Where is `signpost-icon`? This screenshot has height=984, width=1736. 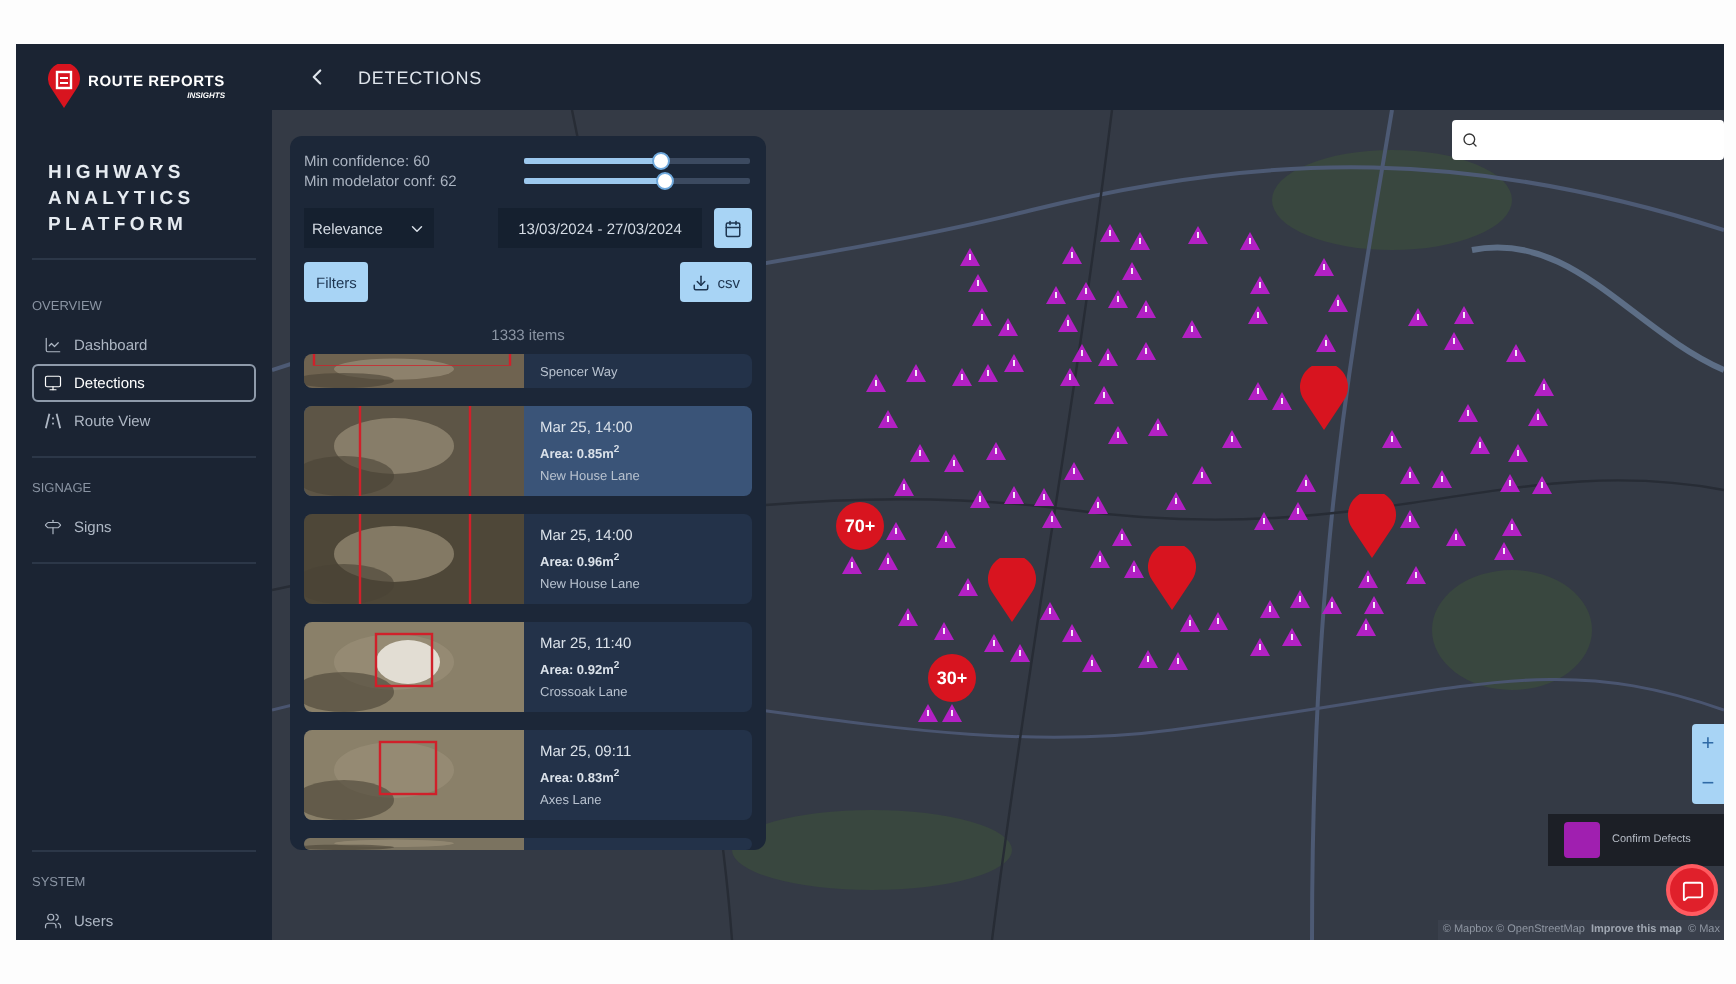
signpost-icon is located at coordinates (53, 527).